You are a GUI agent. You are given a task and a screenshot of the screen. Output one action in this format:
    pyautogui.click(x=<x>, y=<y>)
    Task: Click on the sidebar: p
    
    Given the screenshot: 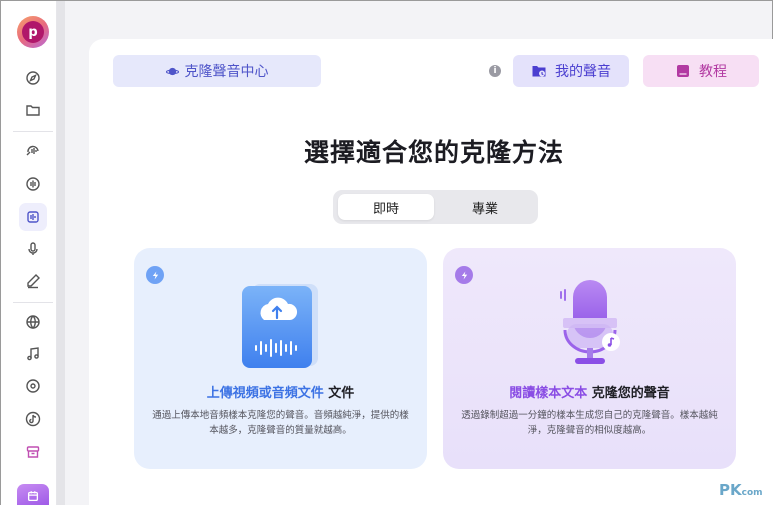 What is the action you would take?
    pyautogui.click(x=29, y=253)
    